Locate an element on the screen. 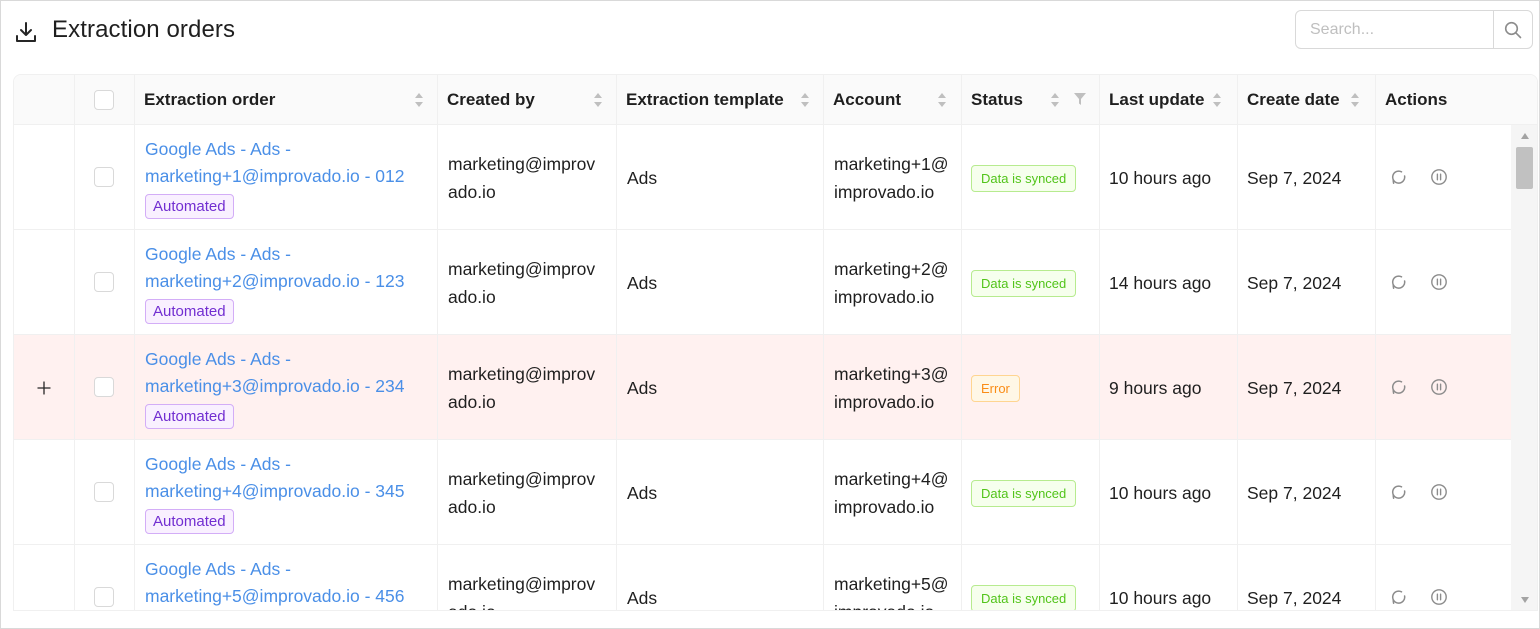 This screenshot has width=1540, height=629. column-created-by: Created by is located at coordinates (526, 100).